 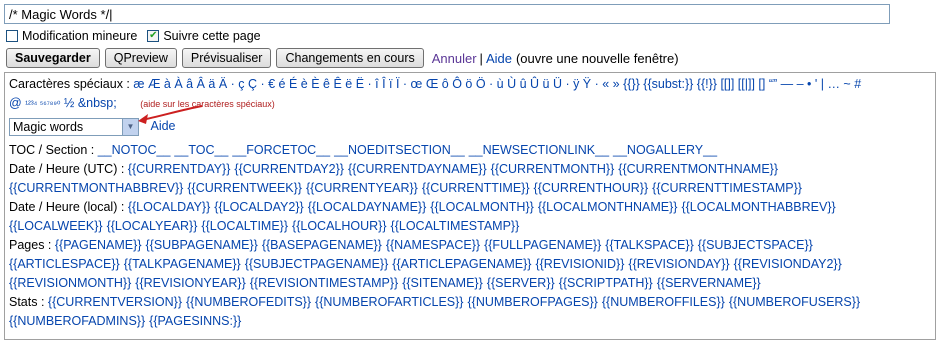 What do you see at coordinates (64, 264) in the screenshot?
I see `magic-word-link: {{ARTICLESPACE}}` at bounding box center [64, 264].